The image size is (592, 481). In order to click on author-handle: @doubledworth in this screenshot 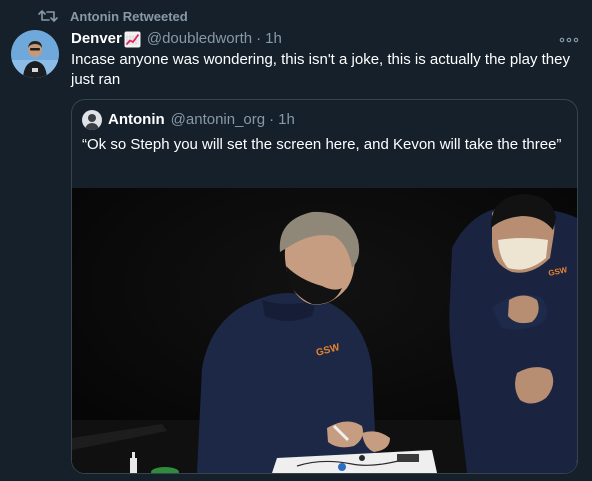, I will do `click(199, 39)`.